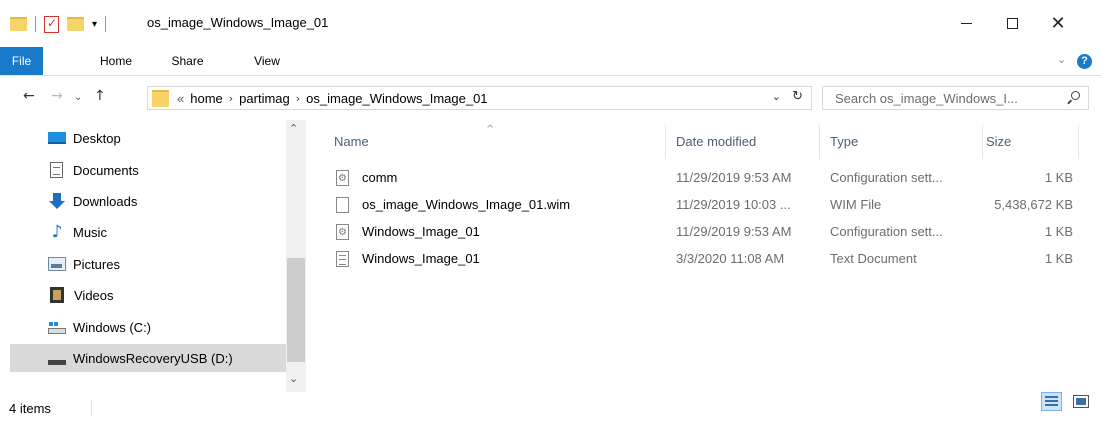  Describe the element at coordinates (267, 61) in the screenshot. I see `tab-view: View` at that location.